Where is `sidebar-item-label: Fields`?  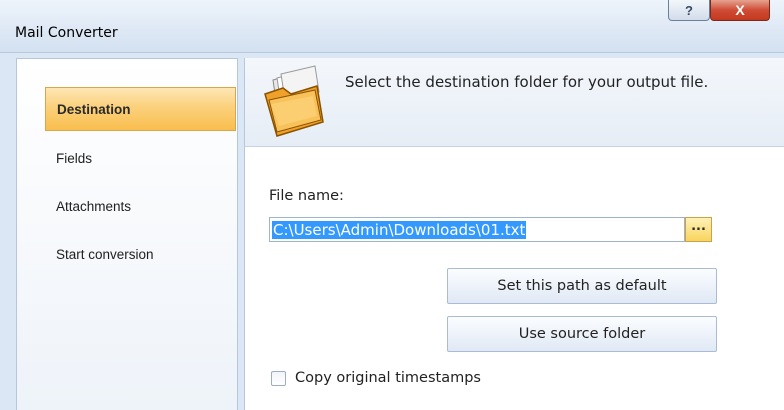
sidebar-item-label: Fields is located at coordinates (74, 158).